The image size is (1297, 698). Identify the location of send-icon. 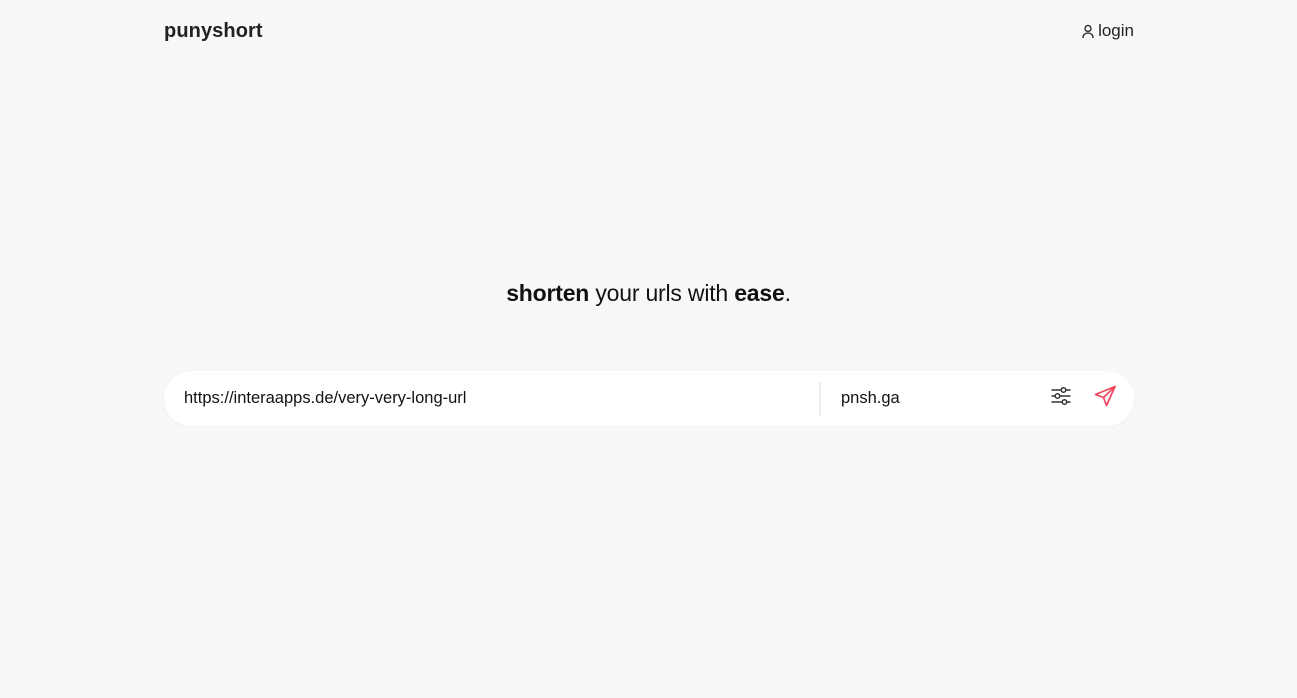
(1105, 398).